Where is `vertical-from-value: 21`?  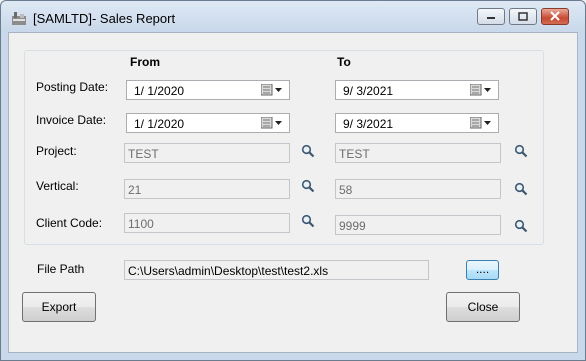 vertical-from-value: 21 is located at coordinates (135, 190).